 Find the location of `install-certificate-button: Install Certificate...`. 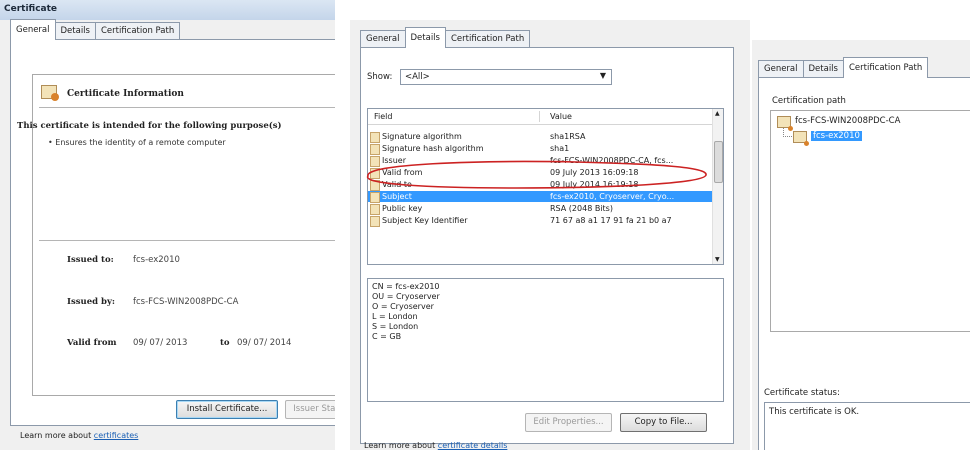

install-certificate-button: Install Certificate... is located at coordinates (227, 409).